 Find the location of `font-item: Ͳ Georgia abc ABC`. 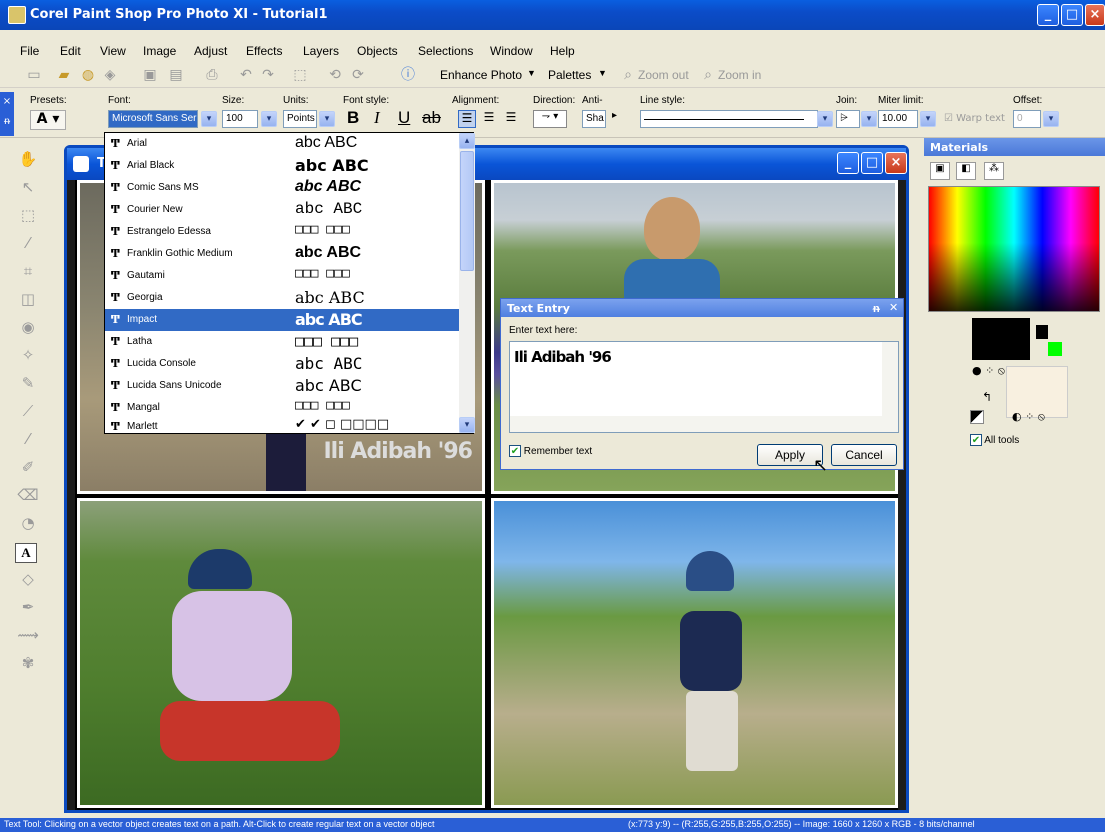

font-item: Ͳ Georgia abc ABC is located at coordinates (282, 298).